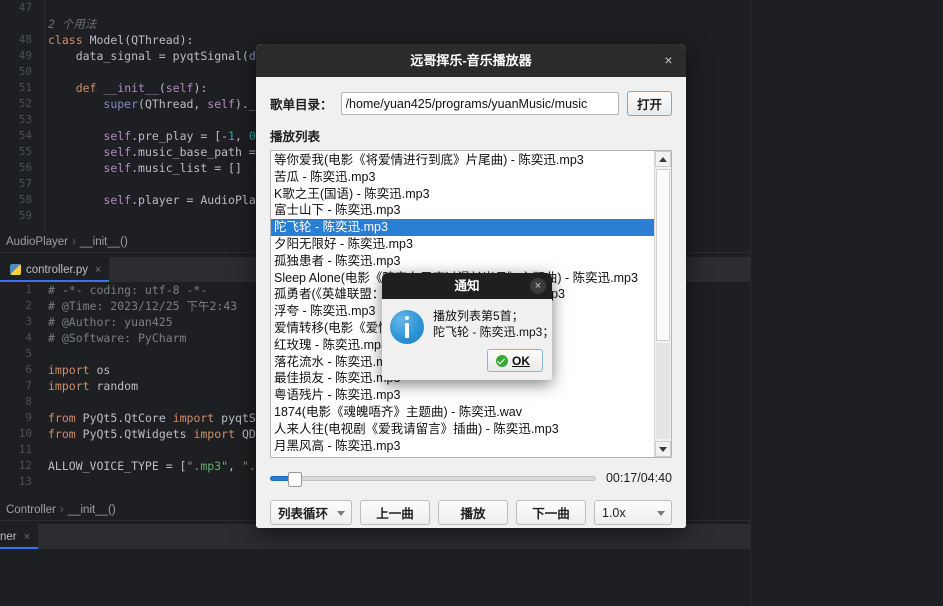  I want to click on line-number: 7, so click(28, 385).